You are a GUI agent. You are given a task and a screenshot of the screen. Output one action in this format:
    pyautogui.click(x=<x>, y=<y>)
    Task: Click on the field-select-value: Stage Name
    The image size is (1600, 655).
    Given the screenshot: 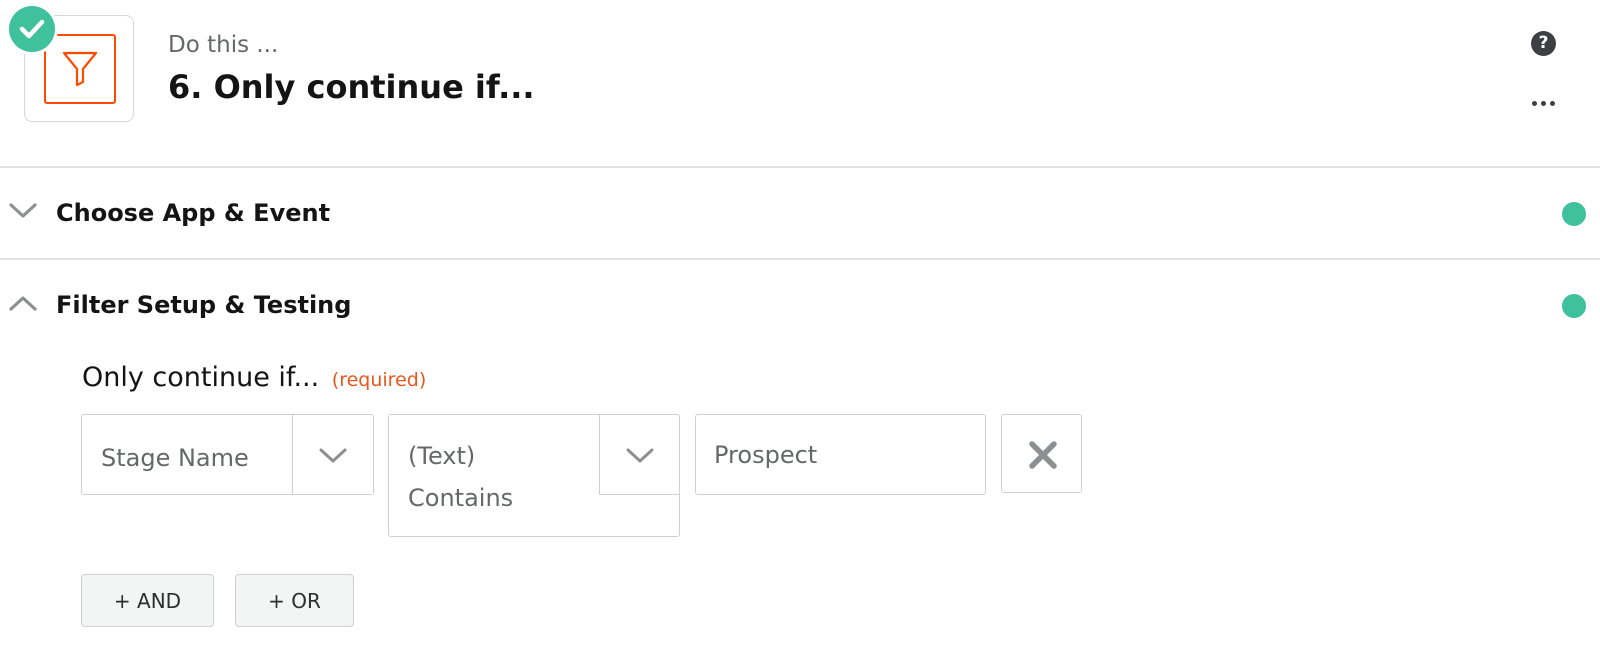 What is the action you would take?
    pyautogui.click(x=175, y=458)
    